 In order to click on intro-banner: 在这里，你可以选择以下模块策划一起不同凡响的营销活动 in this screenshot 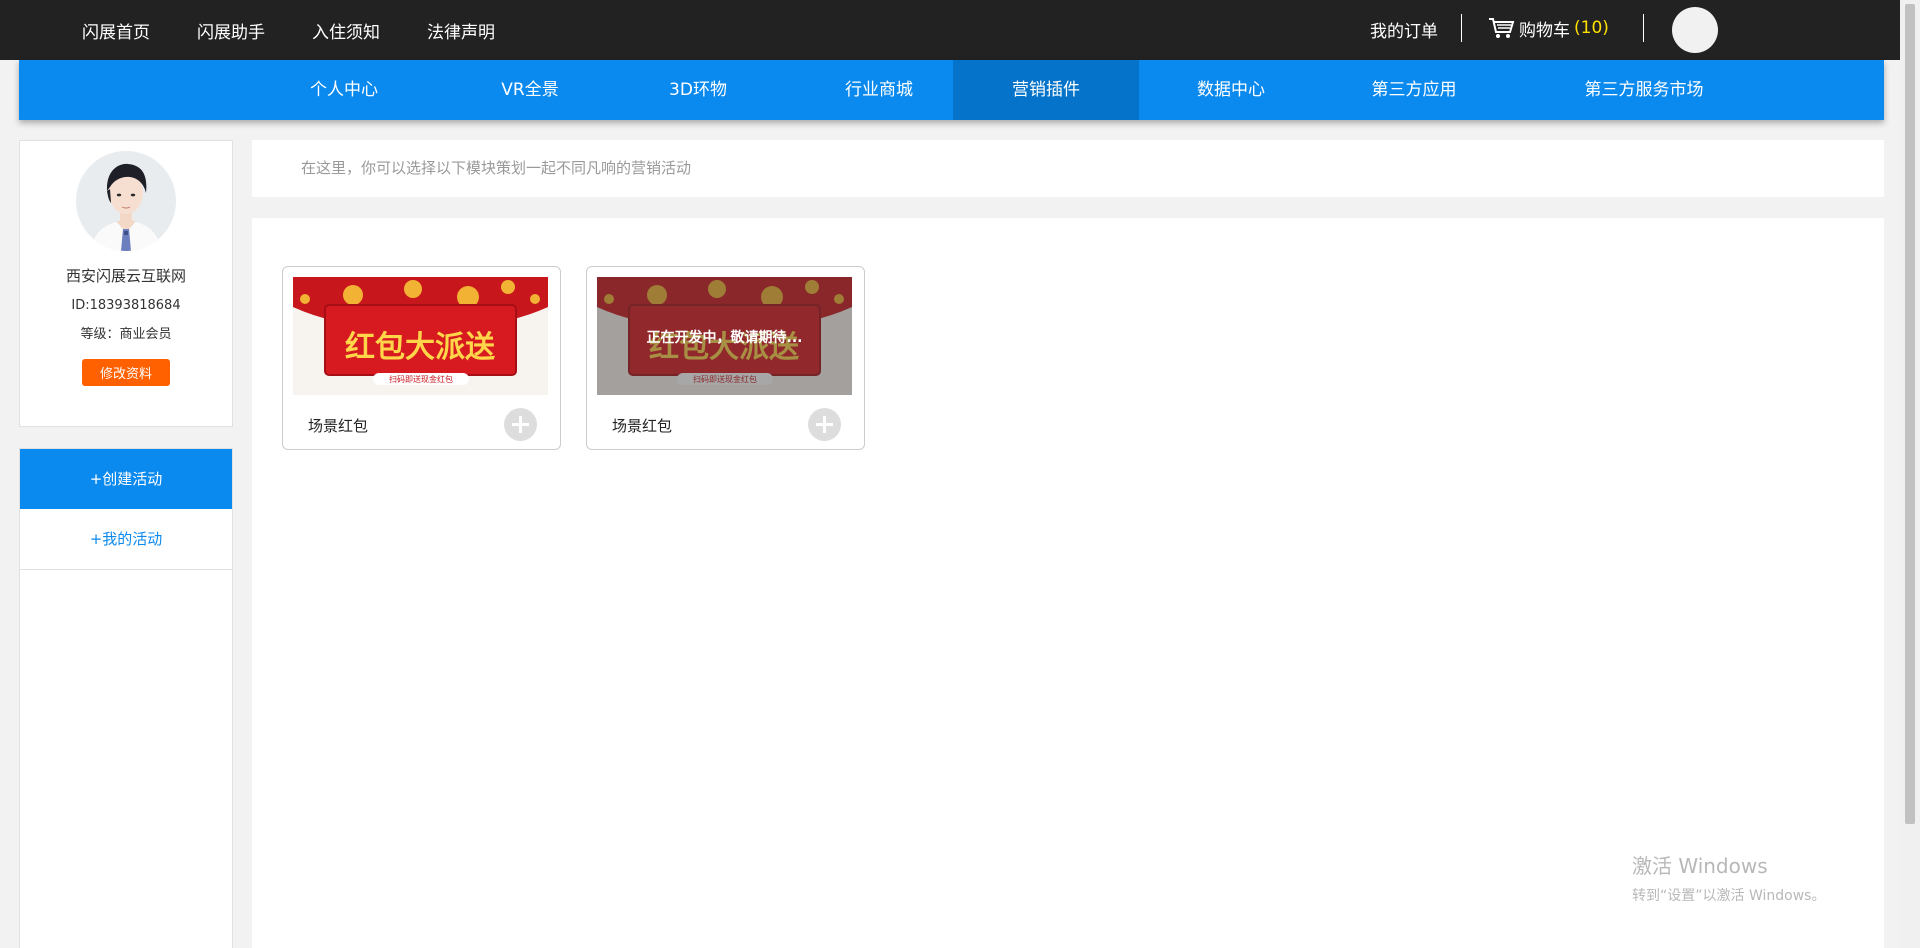, I will do `click(1068, 168)`.